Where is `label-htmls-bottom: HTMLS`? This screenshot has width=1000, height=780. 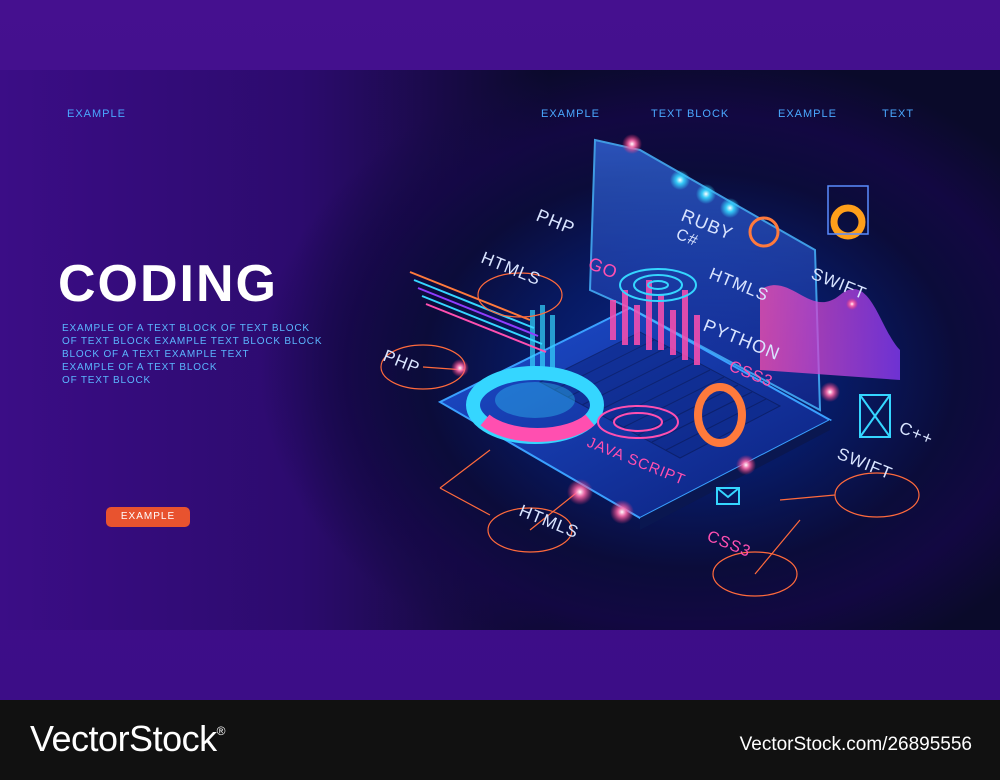 label-htmls-bottom: HTMLS is located at coordinates (549, 521).